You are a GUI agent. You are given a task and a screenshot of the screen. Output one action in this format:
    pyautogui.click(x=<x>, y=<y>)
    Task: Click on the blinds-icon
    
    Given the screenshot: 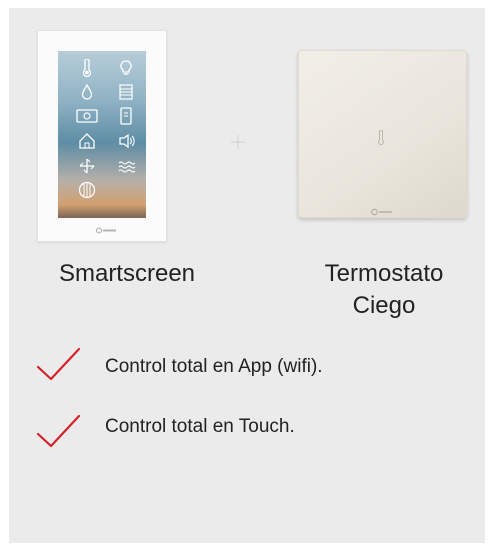 What is the action you would take?
    pyautogui.click(x=126, y=92)
    